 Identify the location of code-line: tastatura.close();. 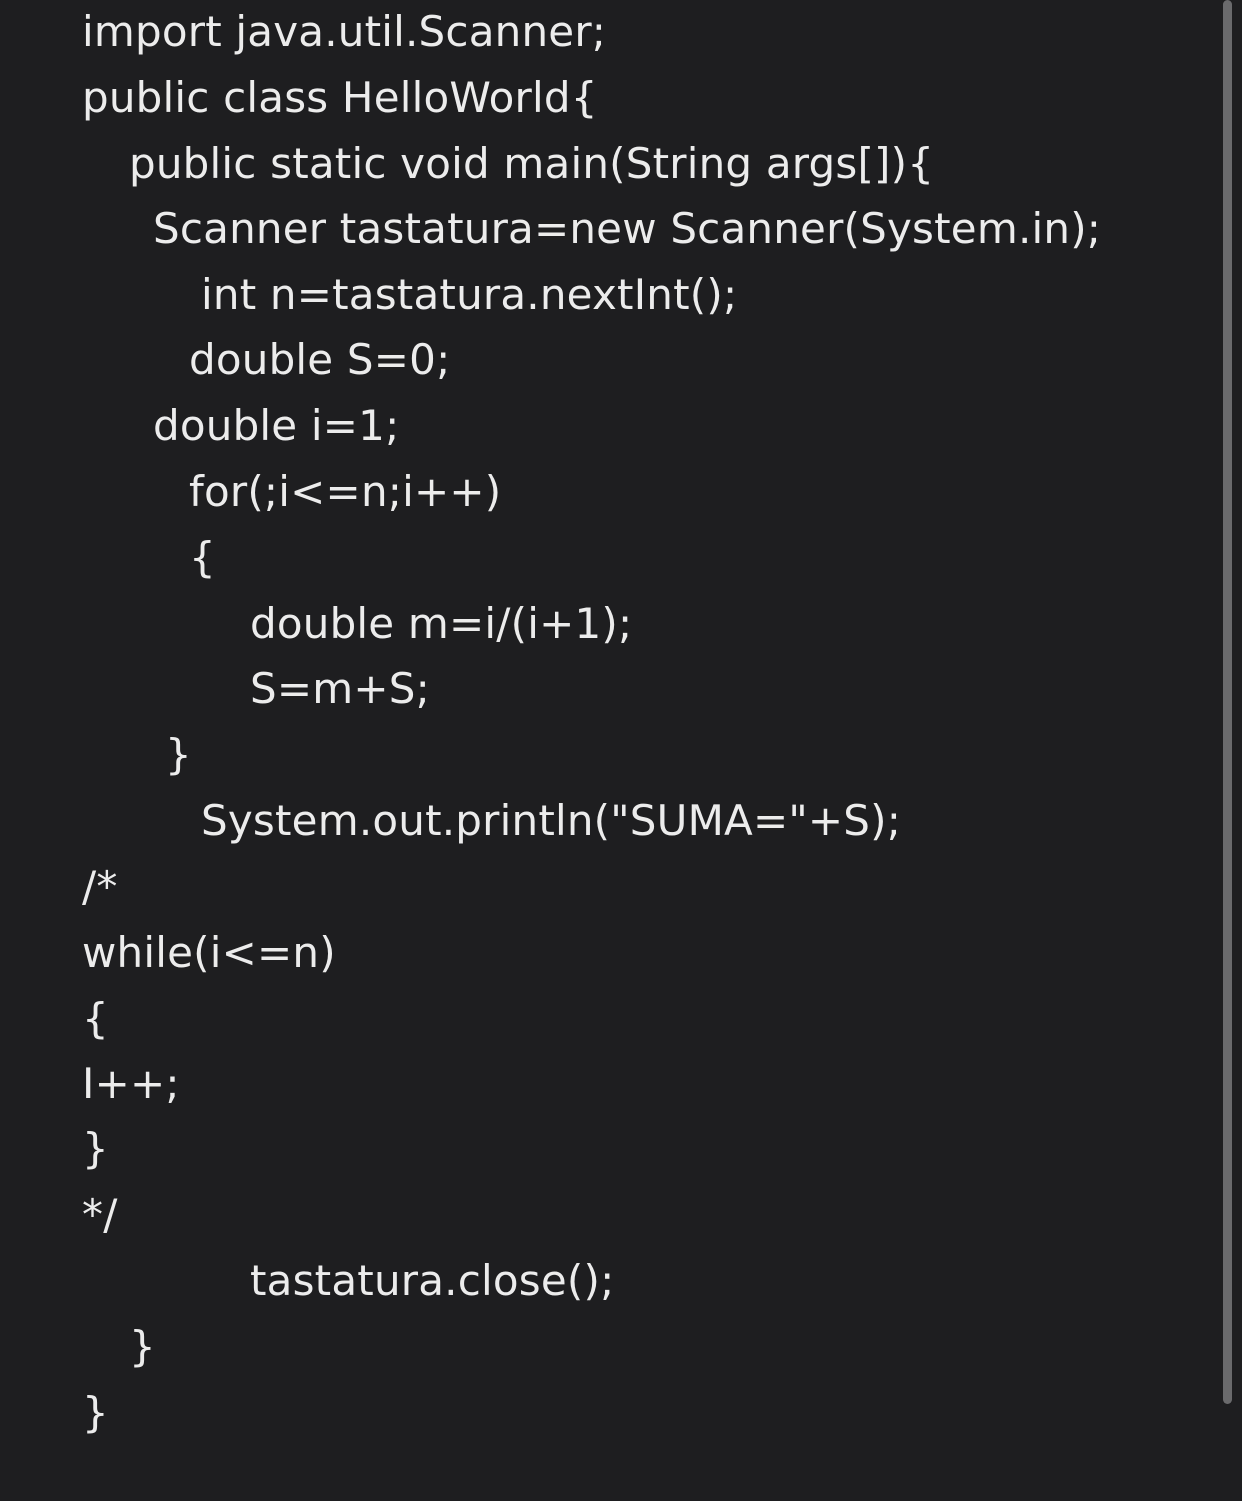
(432, 1281).